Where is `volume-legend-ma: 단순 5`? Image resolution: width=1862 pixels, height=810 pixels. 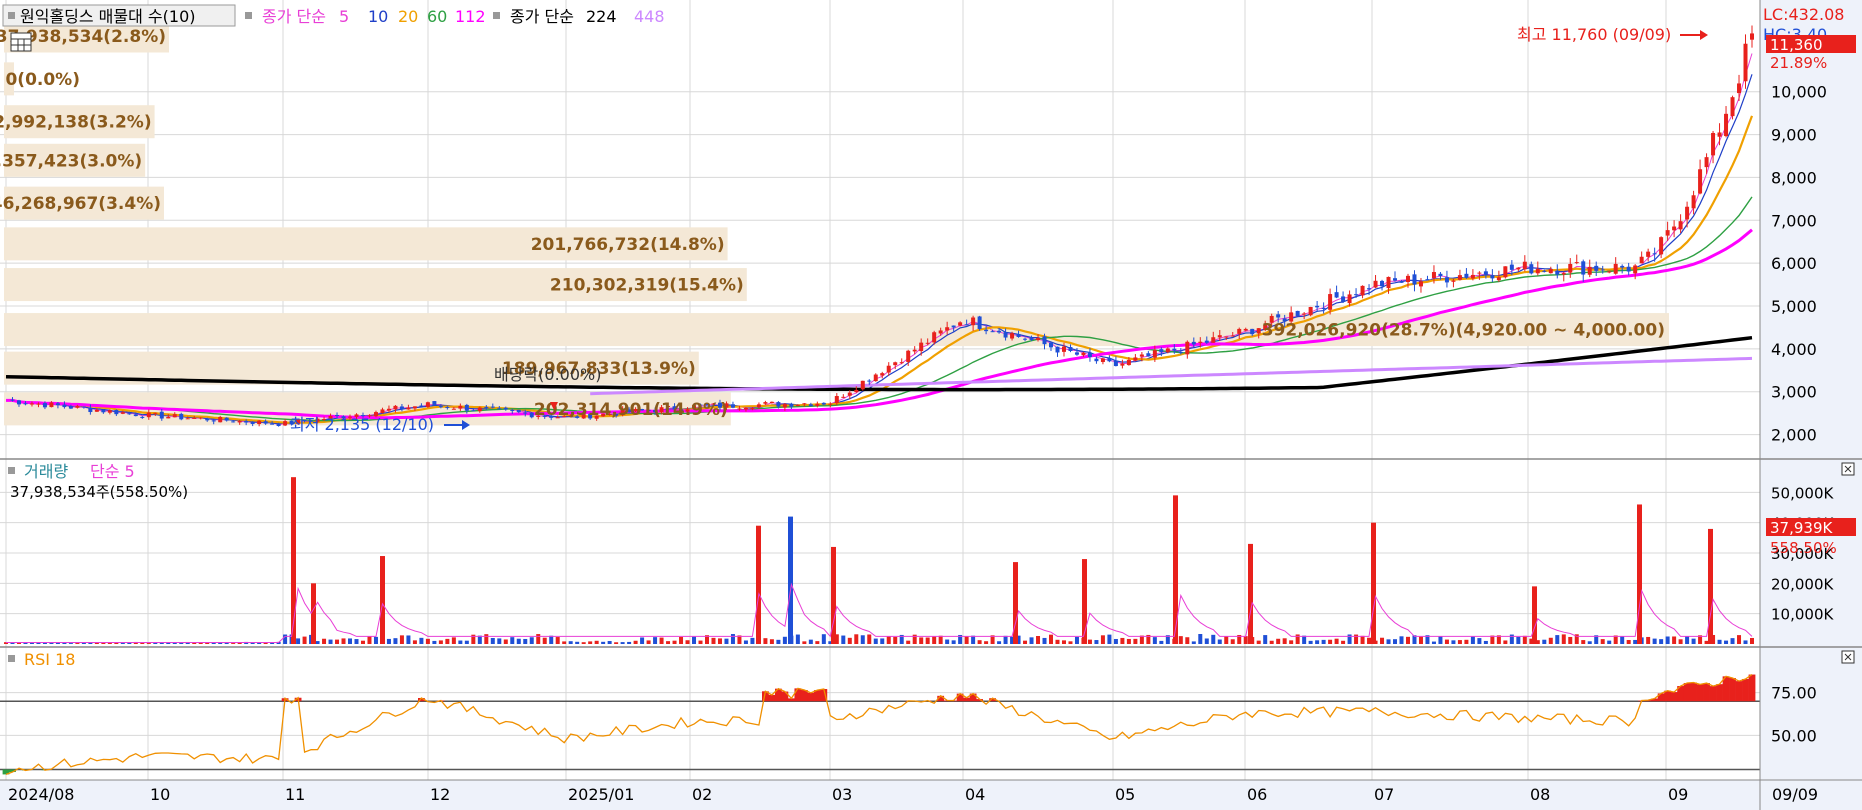
volume-legend-ma: 단순 5 is located at coordinates (112, 471).